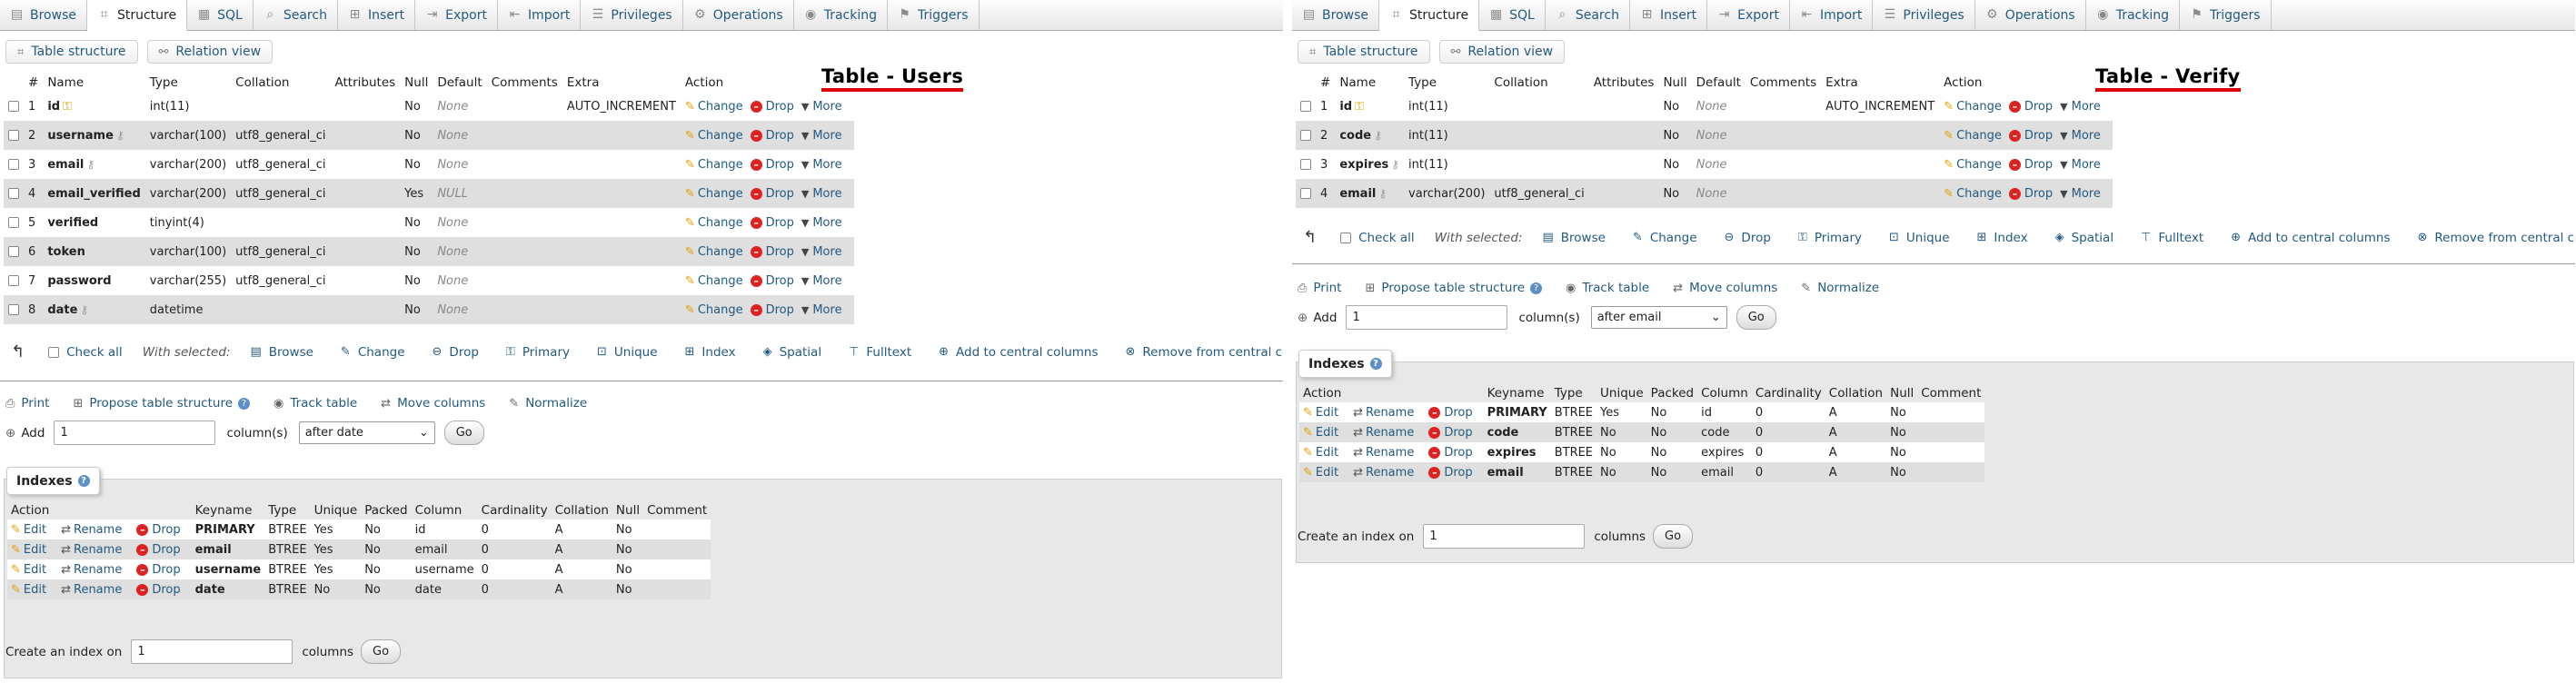  What do you see at coordinates (456, 352) in the screenshot?
I see `bulk-drop: ⊖ Drop` at bounding box center [456, 352].